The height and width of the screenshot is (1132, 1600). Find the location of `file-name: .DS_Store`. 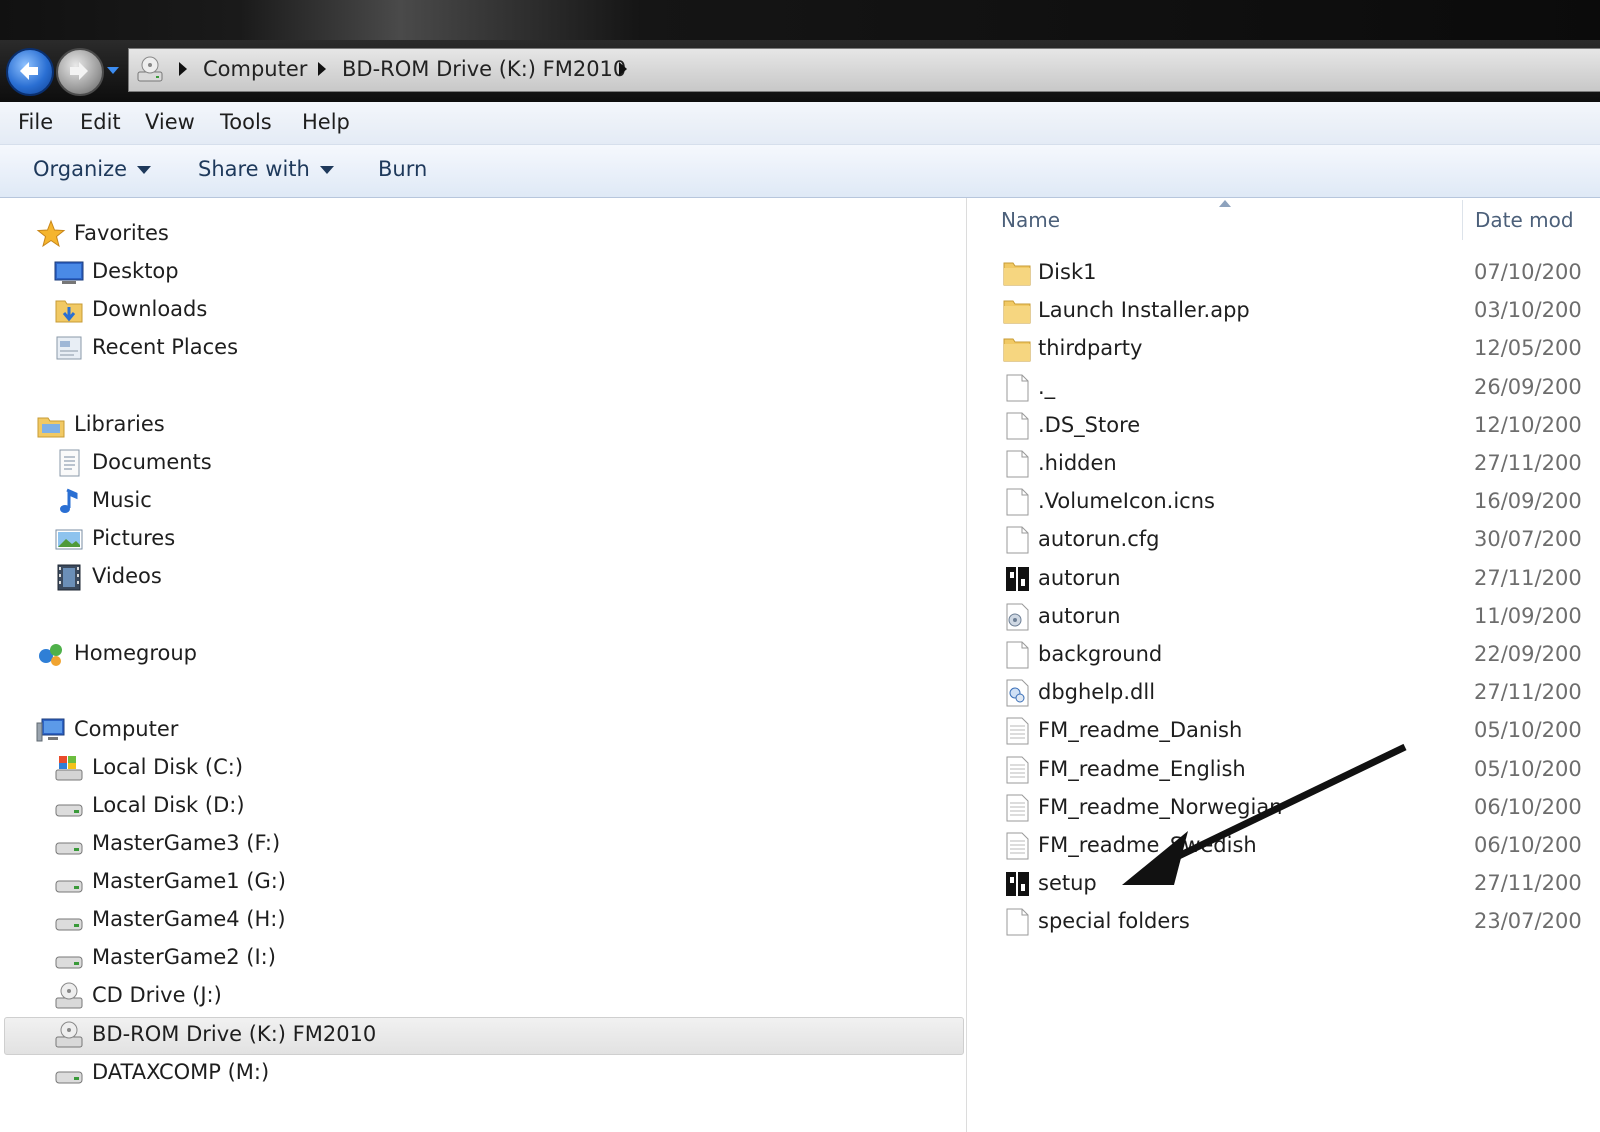

file-name: .DS_Store is located at coordinates (1089, 424).